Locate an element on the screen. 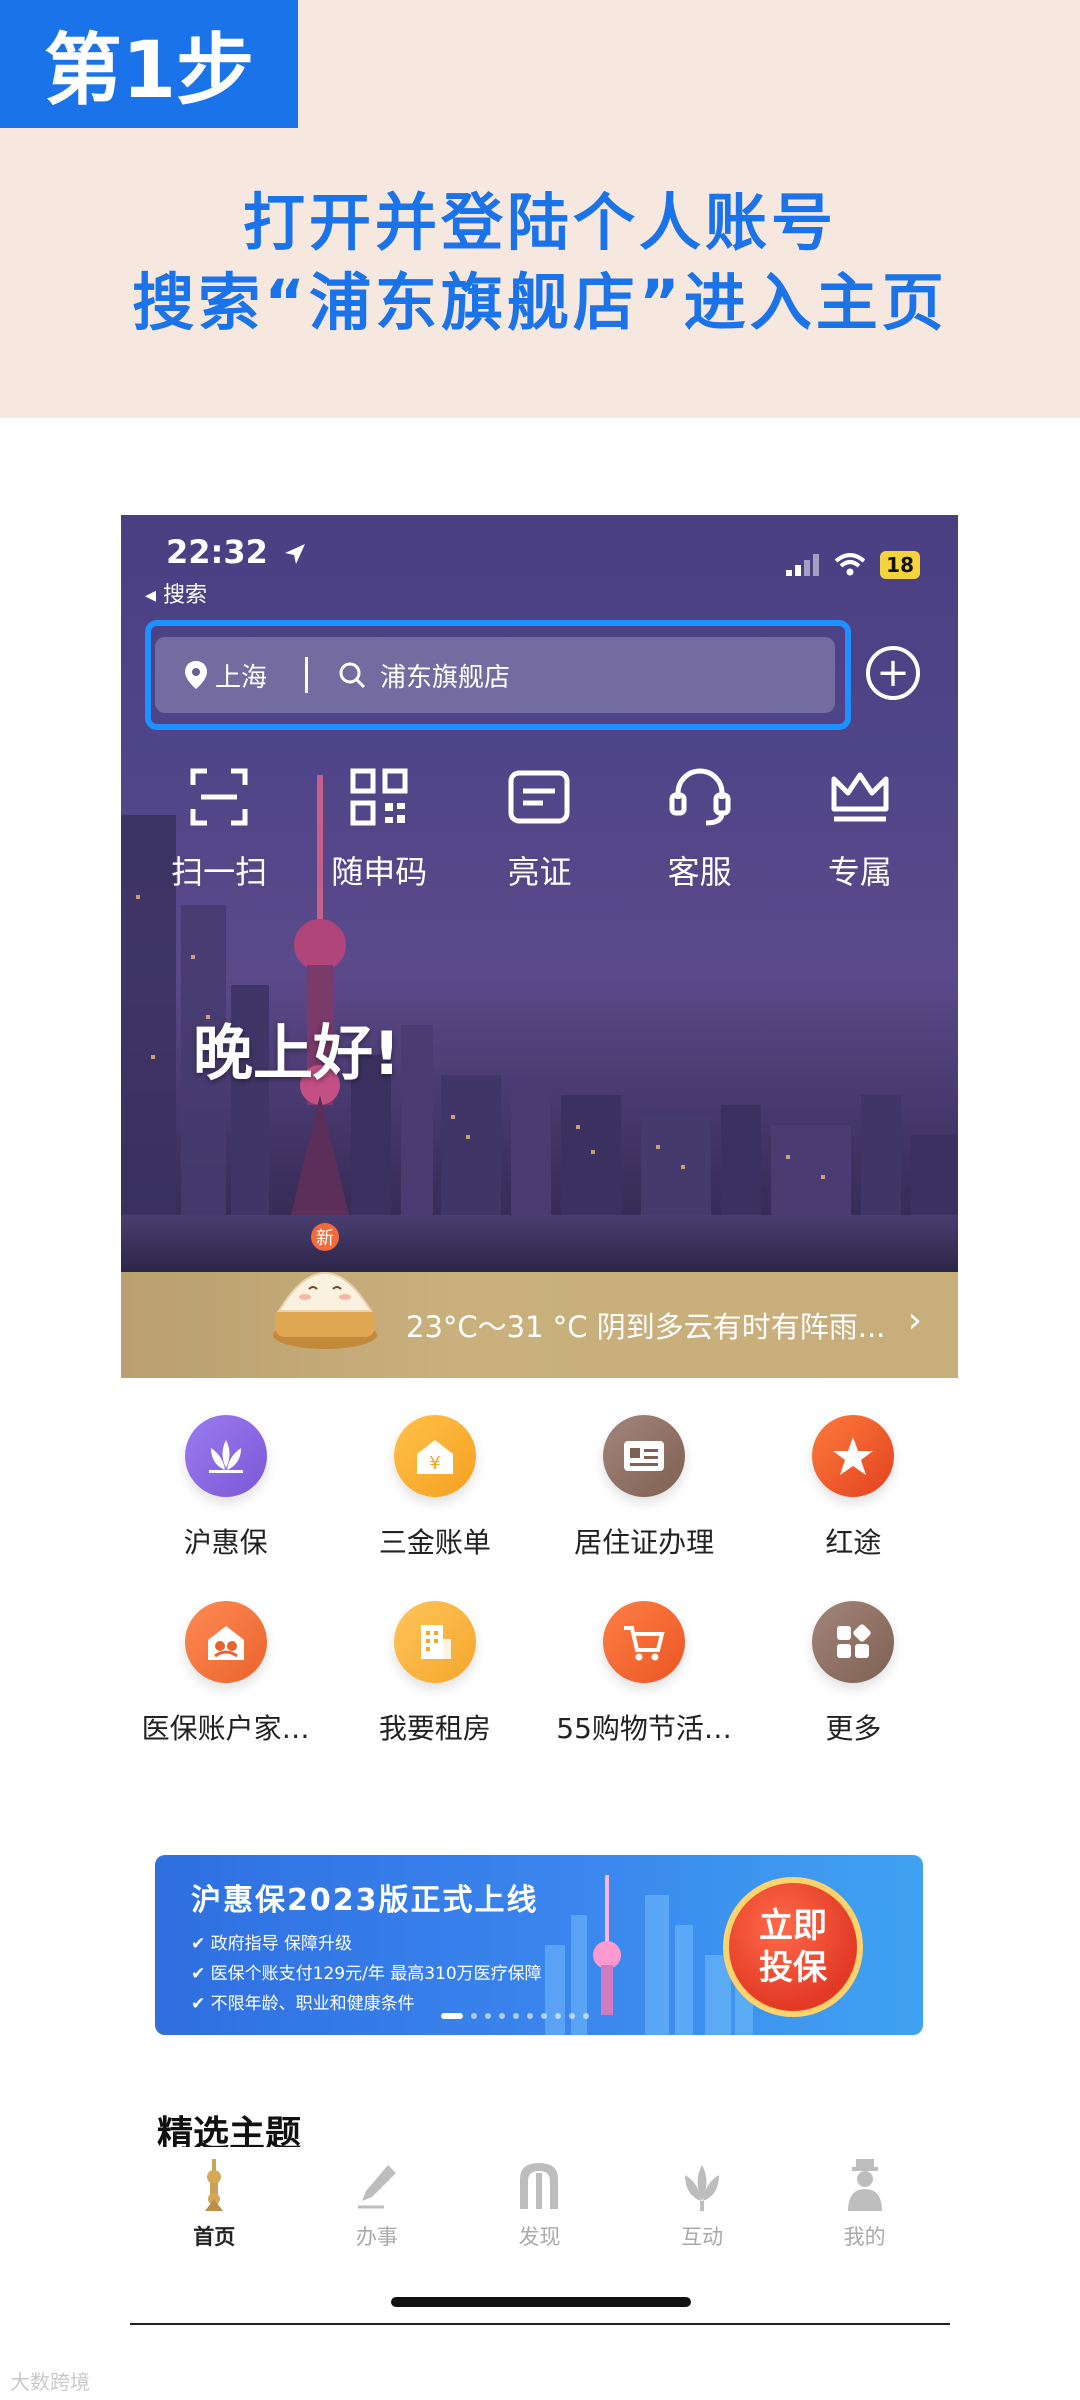 The height and width of the screenshot is (2400, 1080). tab-interact: 互动 is located at coordinates (702, 2202).